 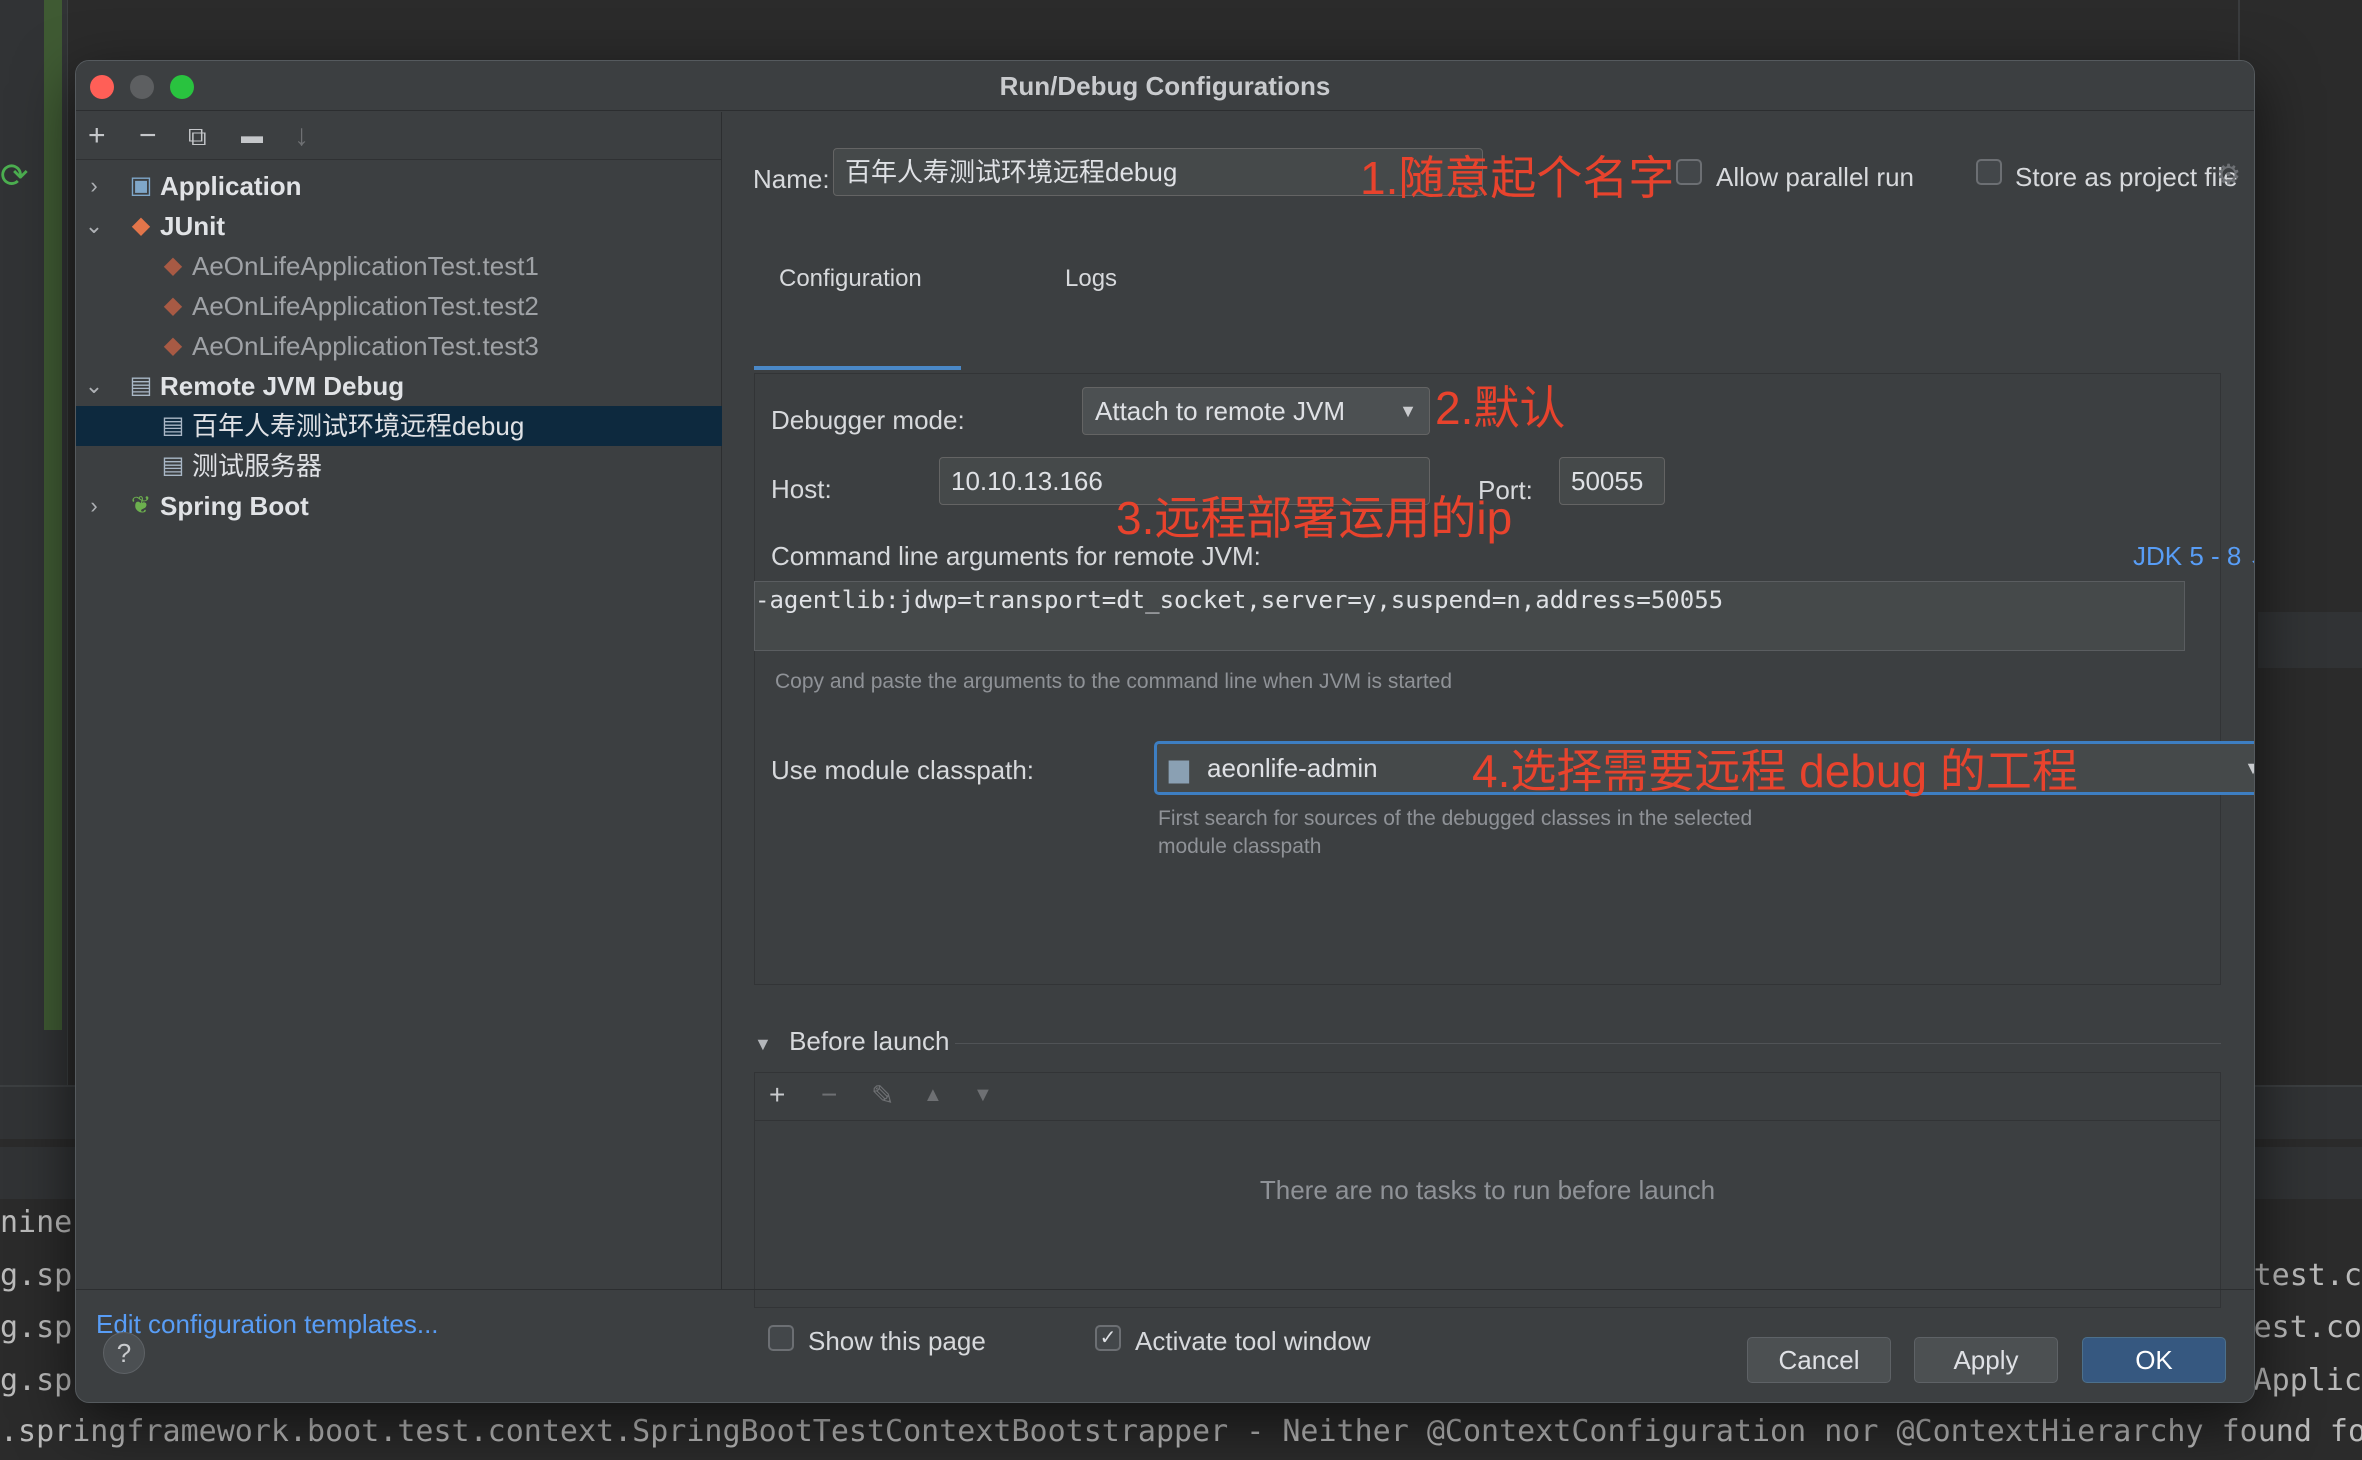 I want to click on tab-logs: Logs, so click(x=1091, y=279).